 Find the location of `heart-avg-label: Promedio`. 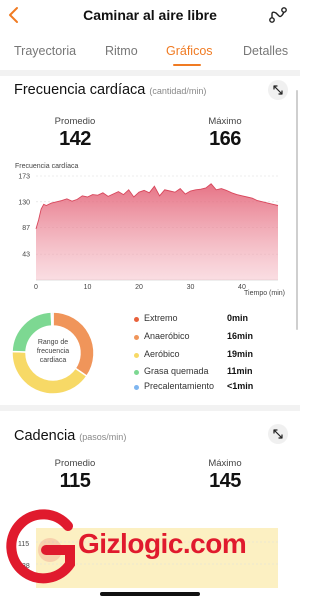

heart-avg-label: Promedio is located at coordinates (75, 121).